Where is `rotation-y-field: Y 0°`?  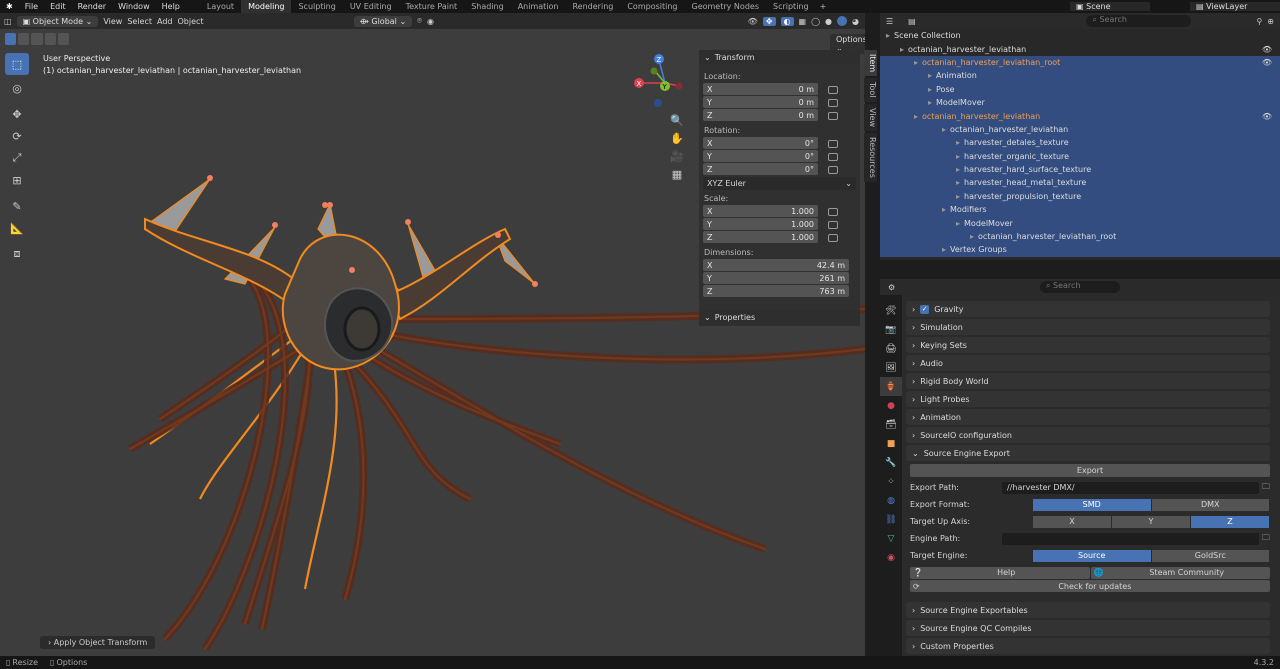
rotation-y-field: Y 0° is located at coordinates (760, 156).